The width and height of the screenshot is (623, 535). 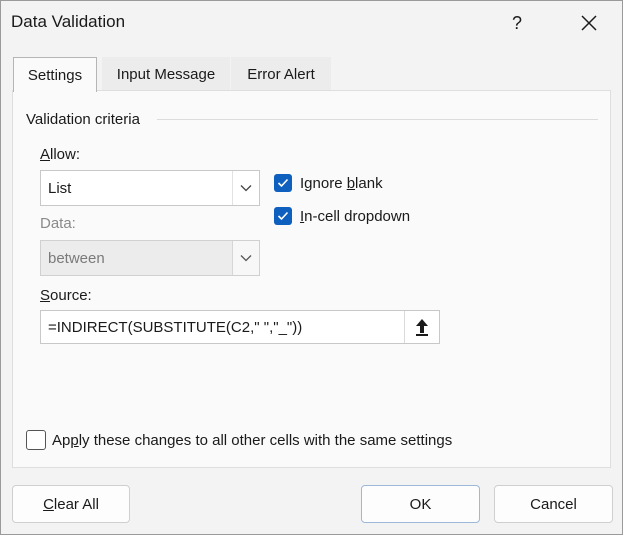 I want to click on tab-settings-label: Settings, so click(x=55, y=75).